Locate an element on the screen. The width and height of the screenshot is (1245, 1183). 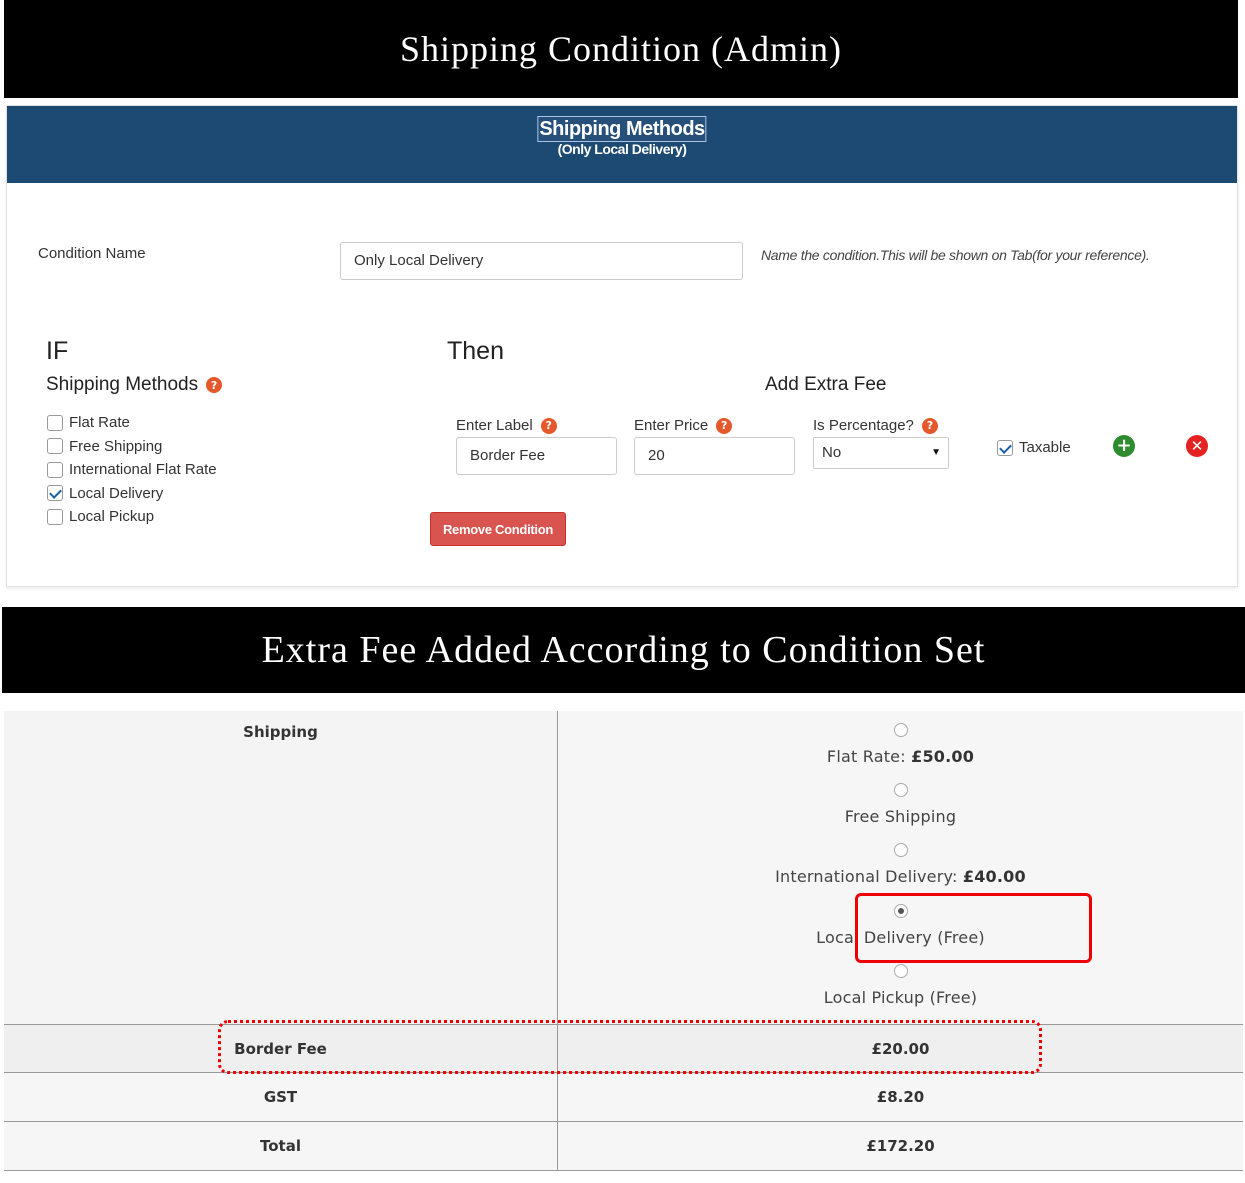
shipping-option-label: Local Pickup (Free) is located at coordinates (900, 997).